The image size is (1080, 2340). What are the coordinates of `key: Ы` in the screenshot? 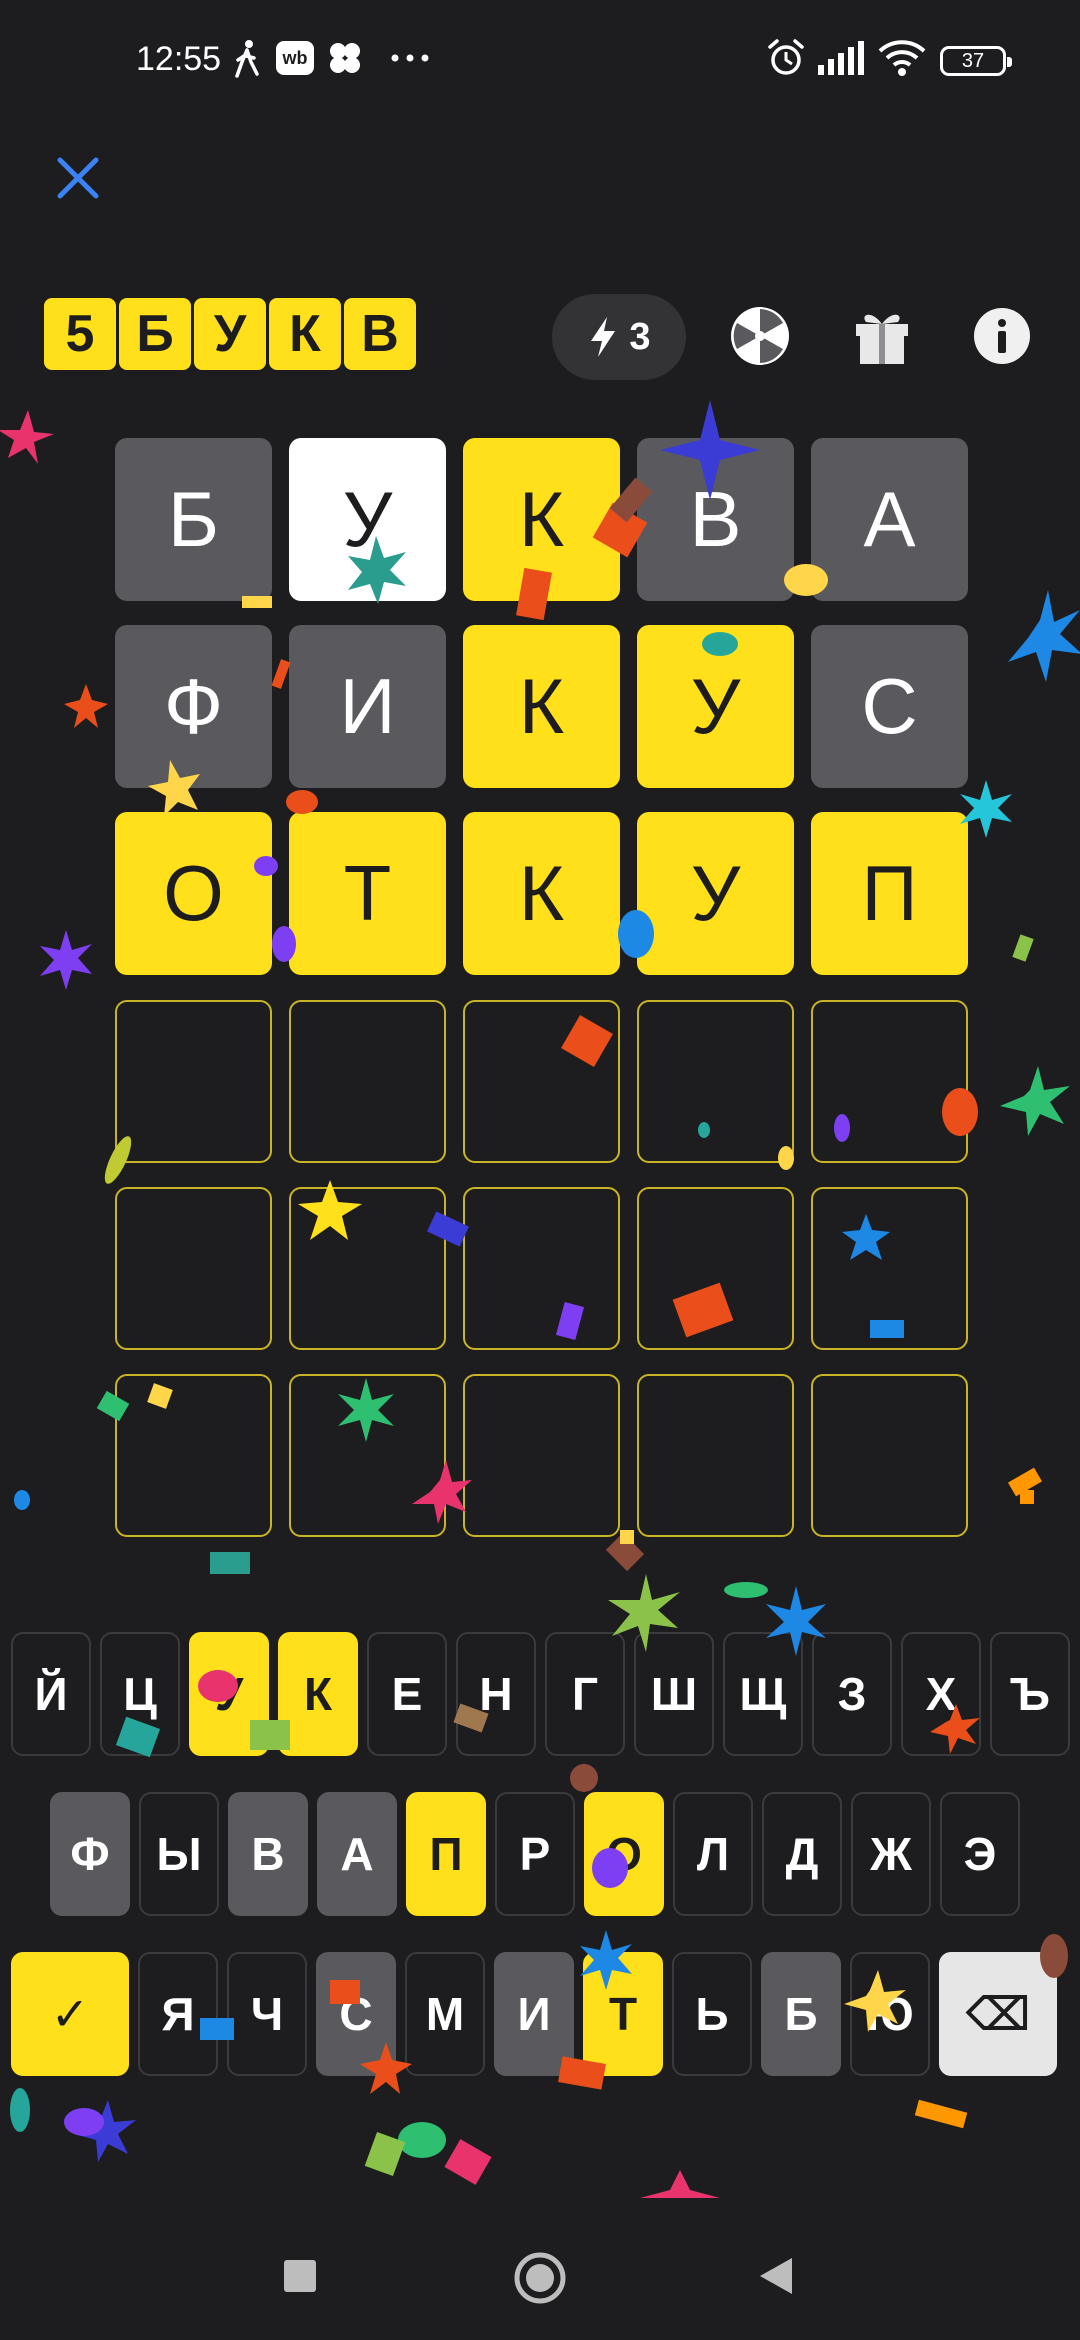 It's located at (179, 1854).